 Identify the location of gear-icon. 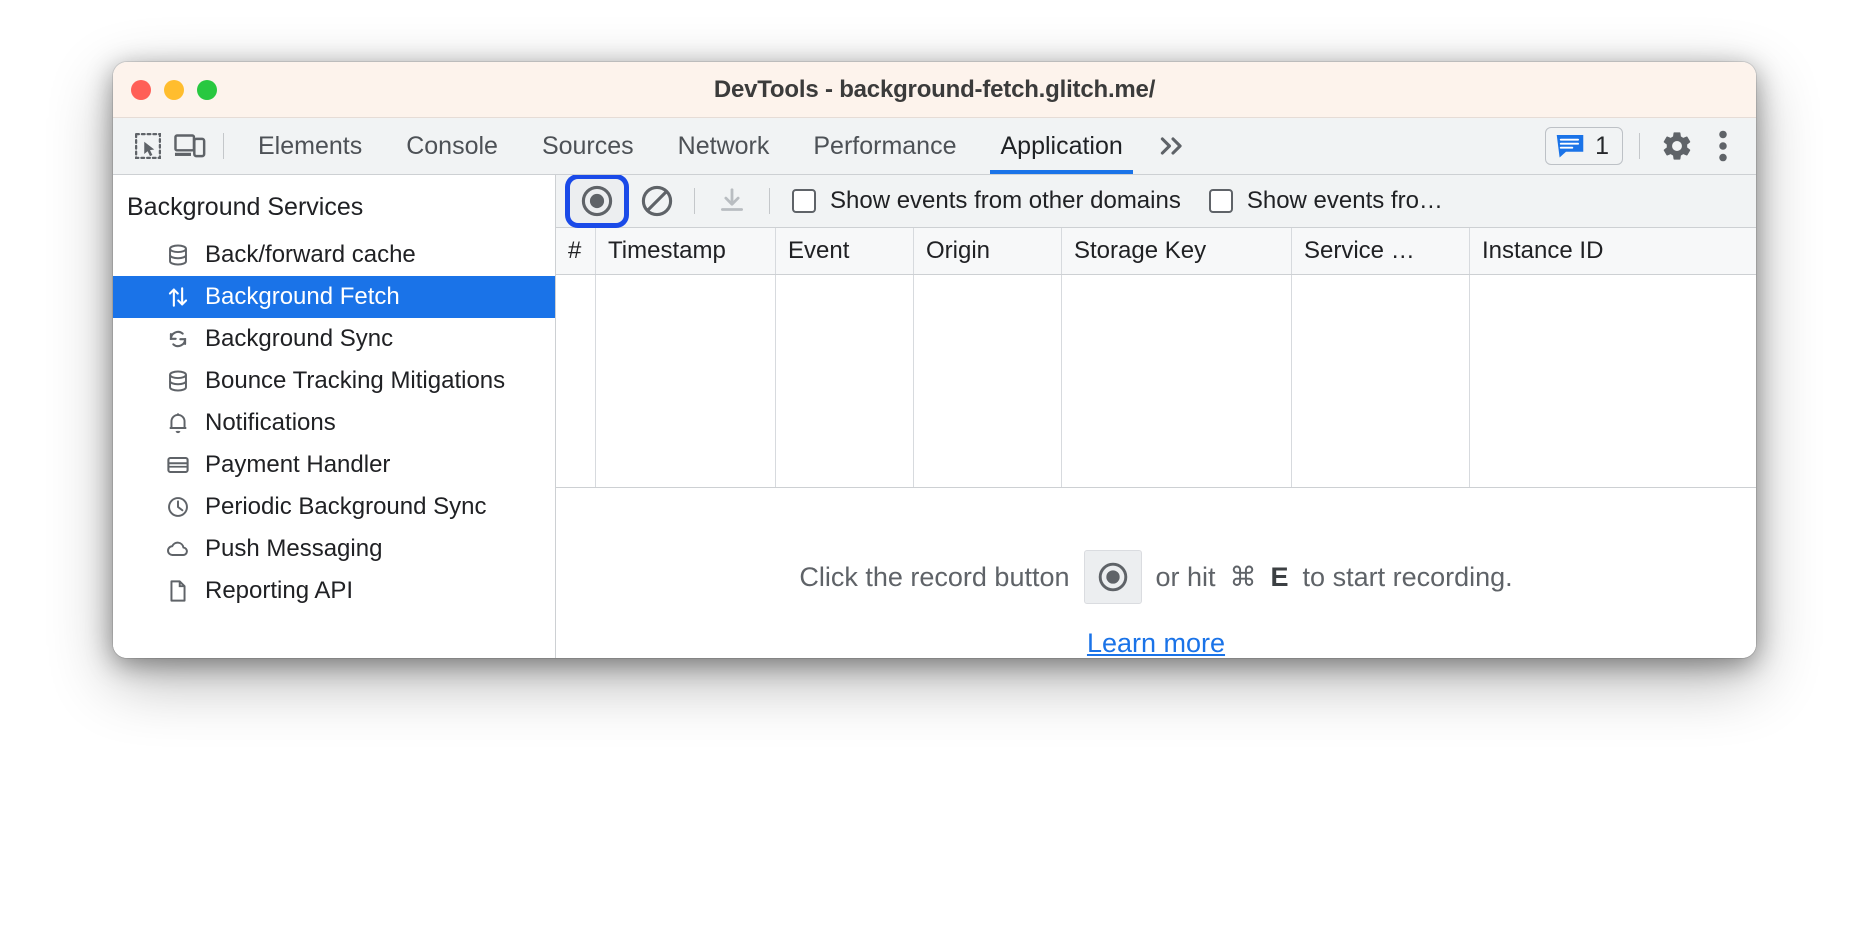
(1677, 146).